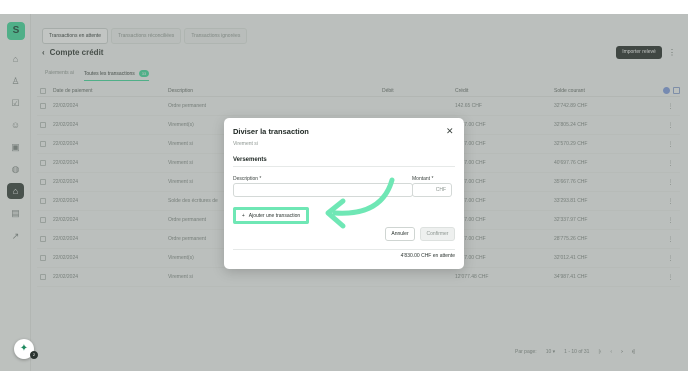 The width and height of the screenshot is (688, 387). What do you see at coordinates (344, 249) in the screenshot?
I see `divider-bottom` at bounding box center [344, 249].